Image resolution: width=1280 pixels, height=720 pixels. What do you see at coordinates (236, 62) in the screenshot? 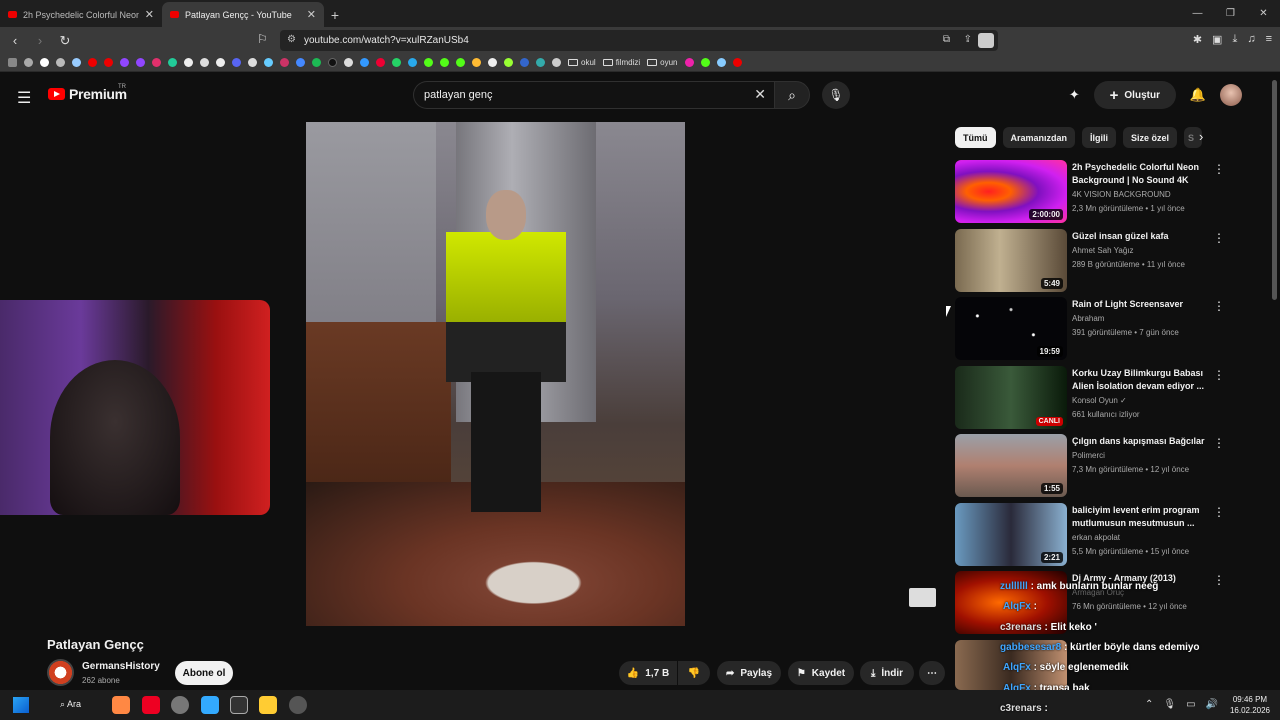
I see `discord-icon` at bounding box center [236, 62].